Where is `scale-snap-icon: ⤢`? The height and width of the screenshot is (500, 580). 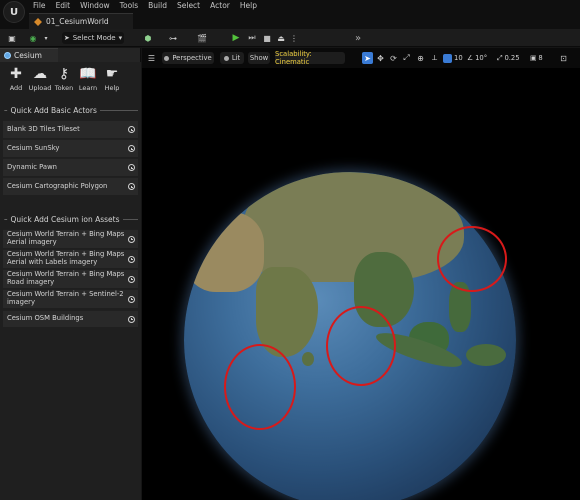
scale-snap-icon: ⤢ is located at coordinates (500, 57).